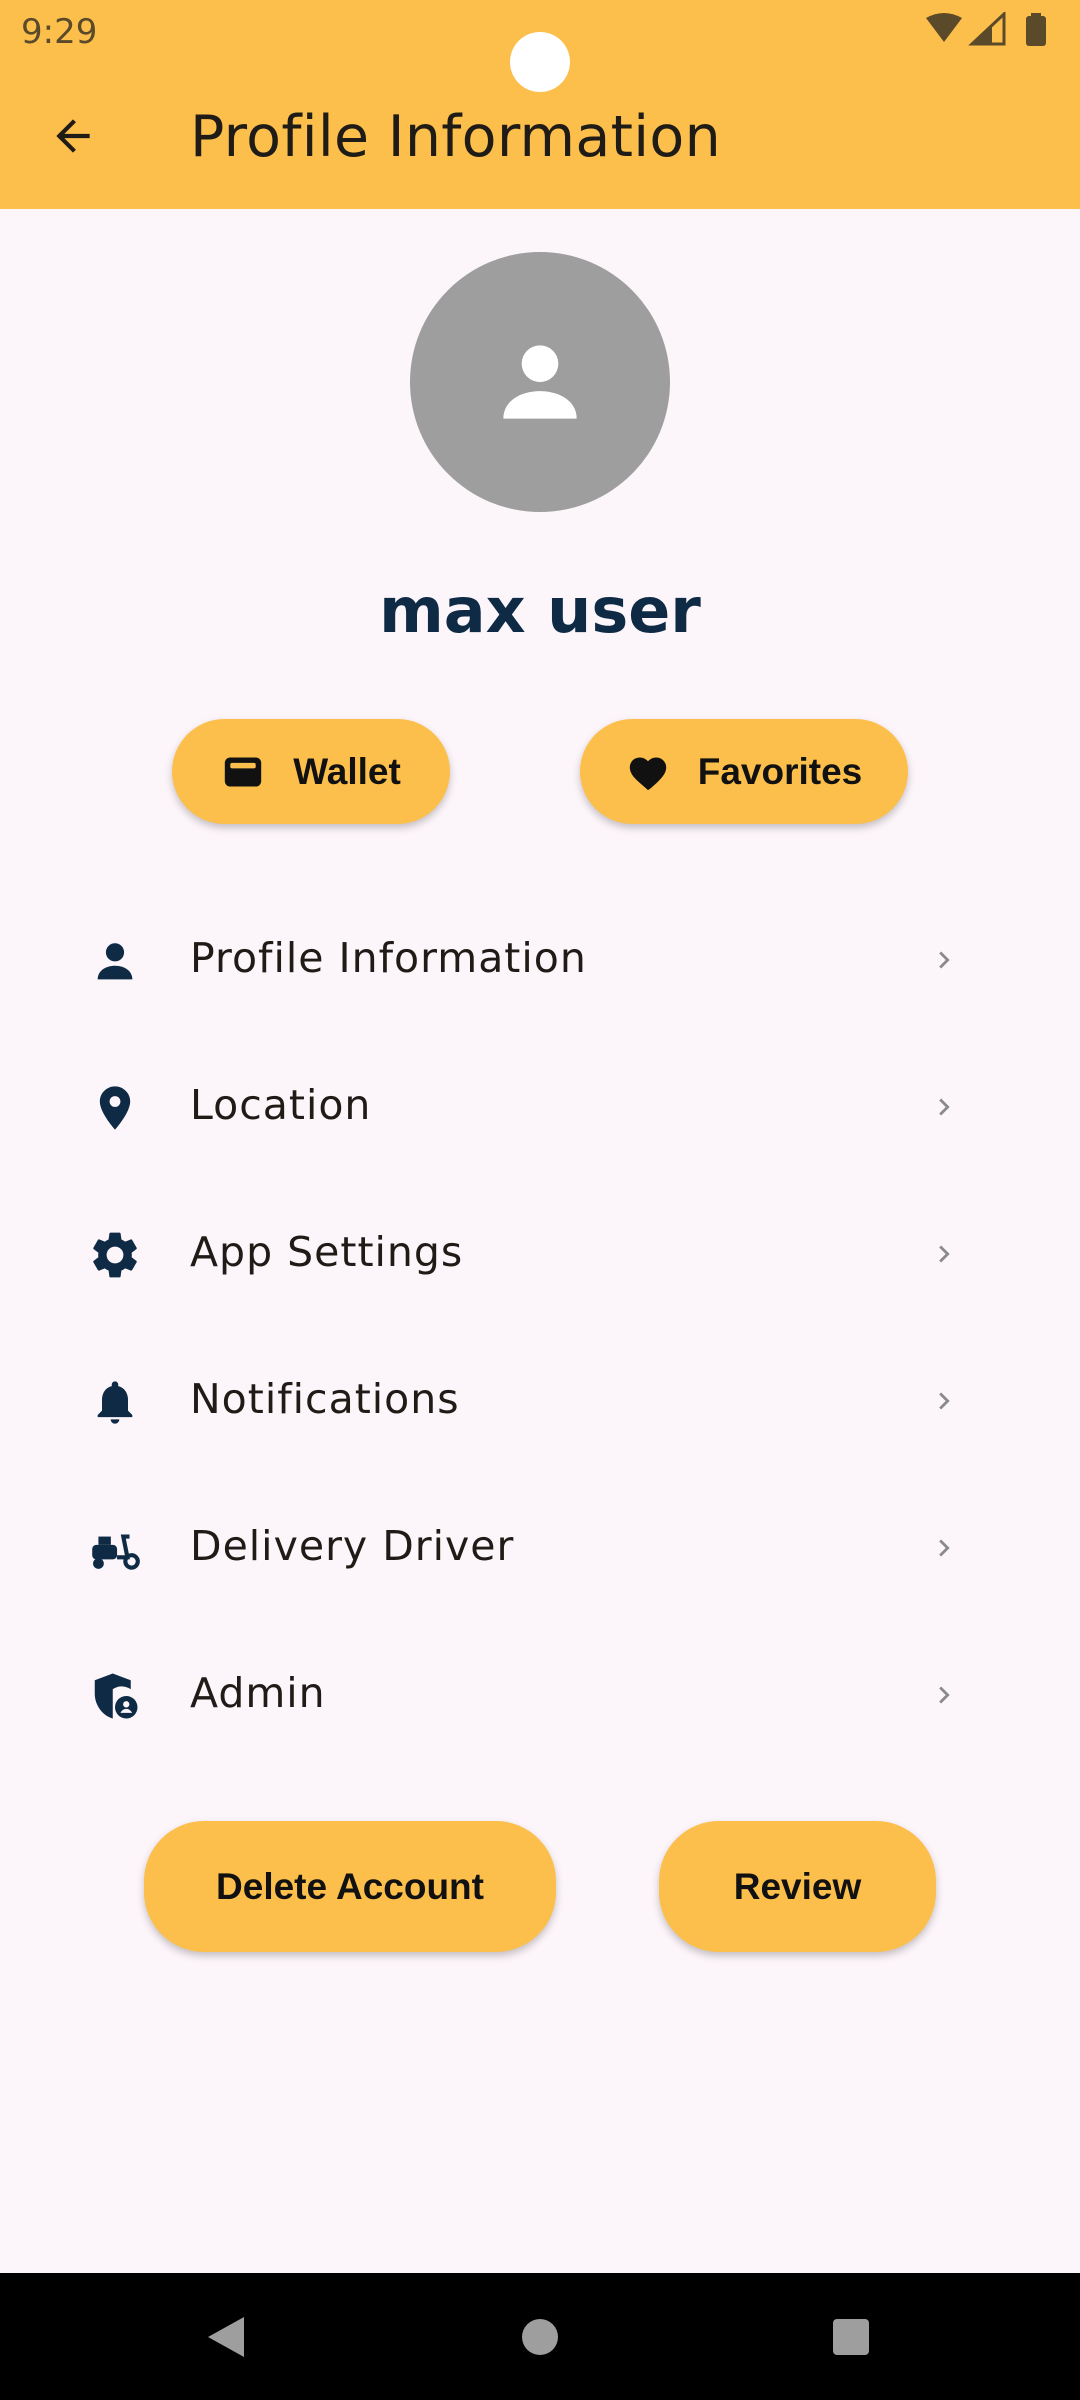 This screenshot has height=2400, width=1080. I want to click on menu-item-location: Location, so click(540, 1106).